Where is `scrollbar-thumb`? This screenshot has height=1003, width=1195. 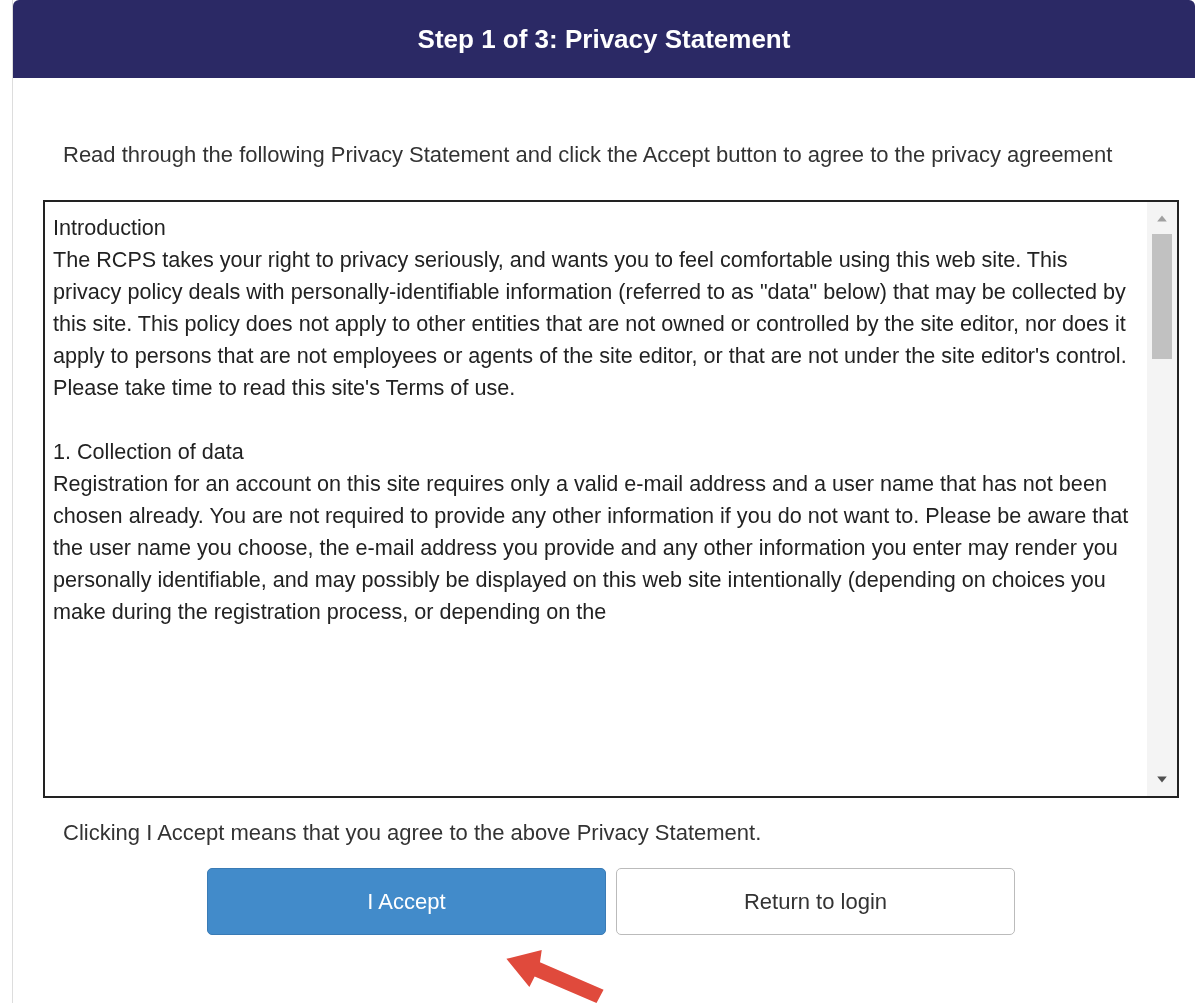
scrollbar-thumb is located at coordinates (1162, 296).